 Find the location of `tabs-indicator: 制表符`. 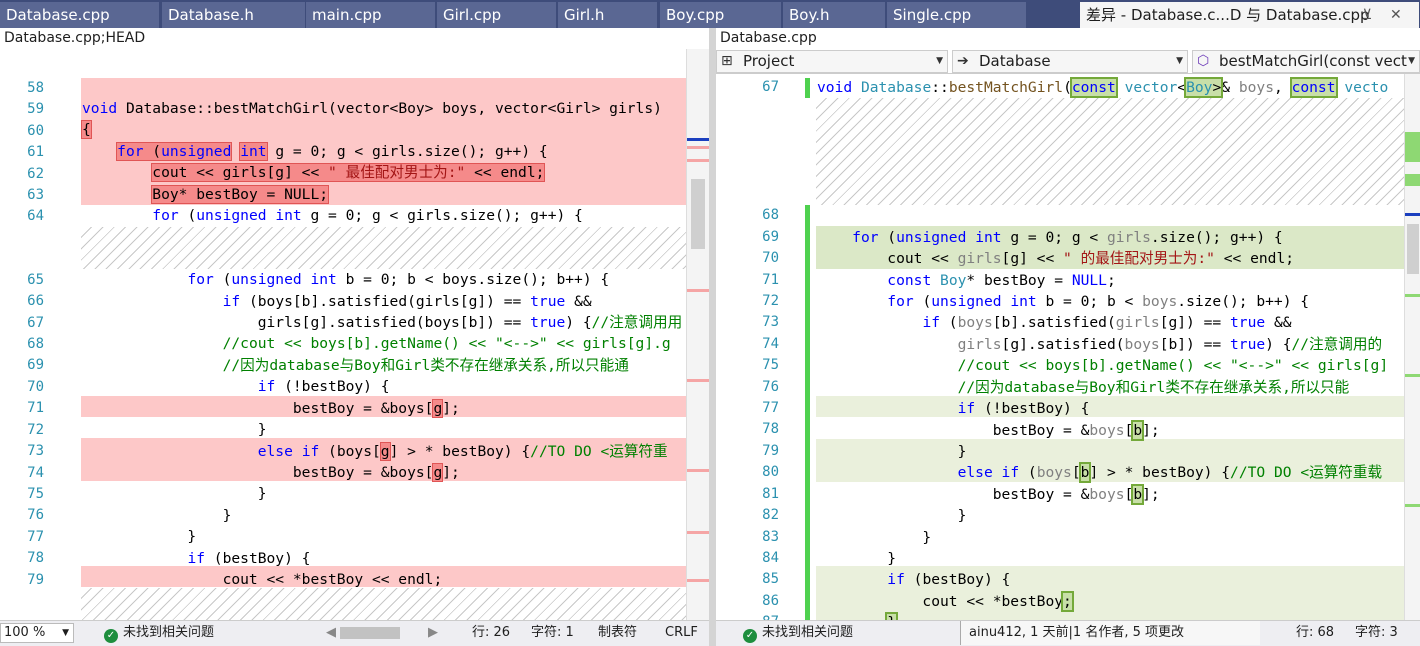

tabs-indicator: 制表符 is located at coordinates (617, 633).